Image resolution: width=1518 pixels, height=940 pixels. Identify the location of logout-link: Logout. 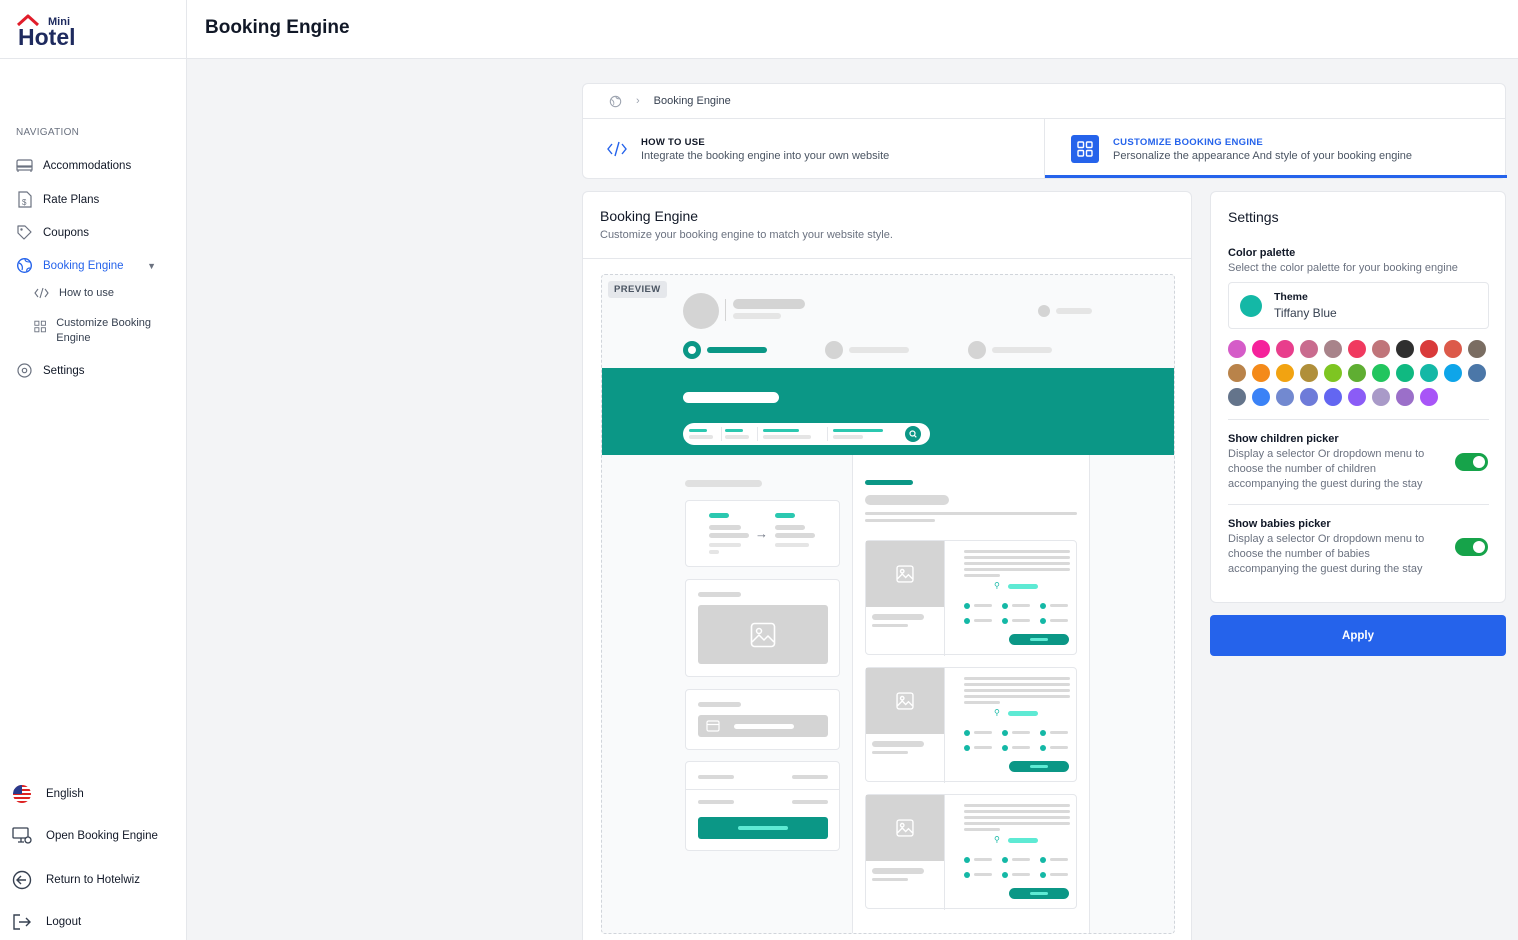
(46, 922).